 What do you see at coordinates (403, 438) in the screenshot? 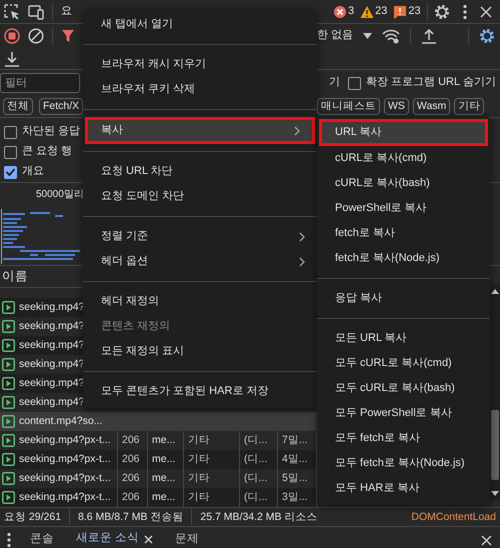
I see `menu-item: 모두 fetch로 복사` at bounding box center [403, 438].